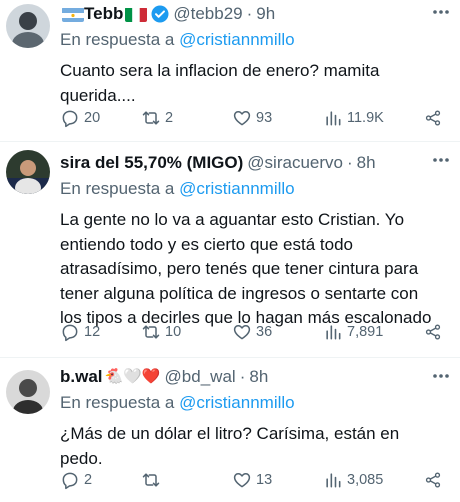 This screenshot has height=502, width=460. I want to click on view-count: 11.9K, so click(365, 118).